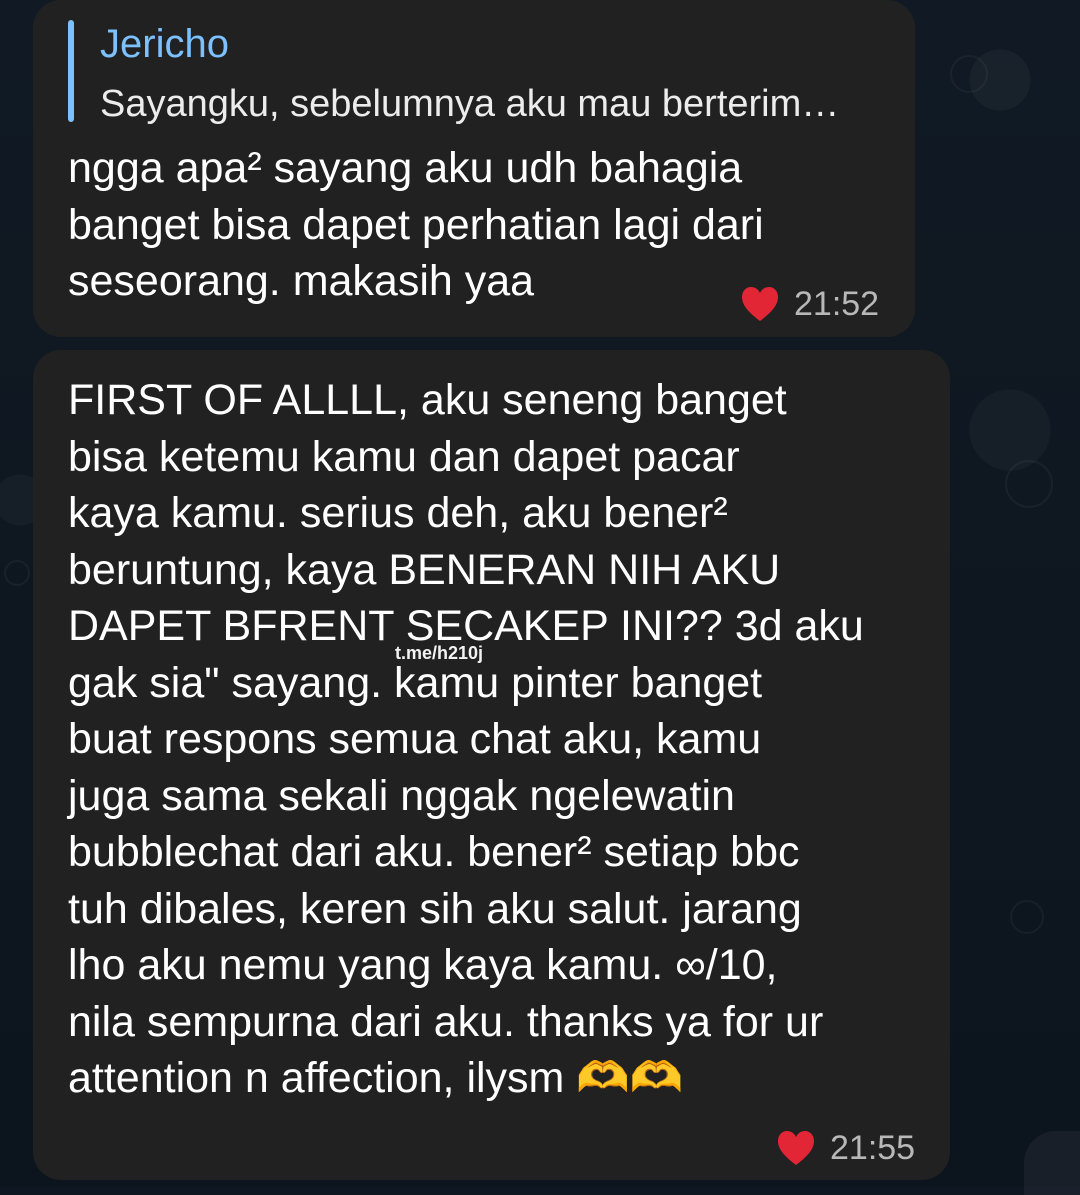 Image resolution: width=1080 pixels, height=1195 pixels. What do you see at coordinates (164, 44) in the screenshot?
I see `reply-author-name: Jericho` at bounding box center [164, 44].